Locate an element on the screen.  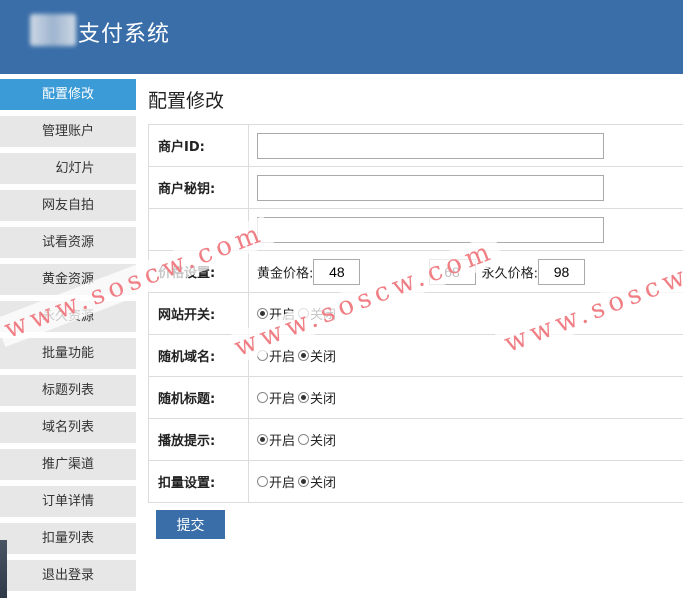
play-tip-off-radio is located at coordinates (304, 439).